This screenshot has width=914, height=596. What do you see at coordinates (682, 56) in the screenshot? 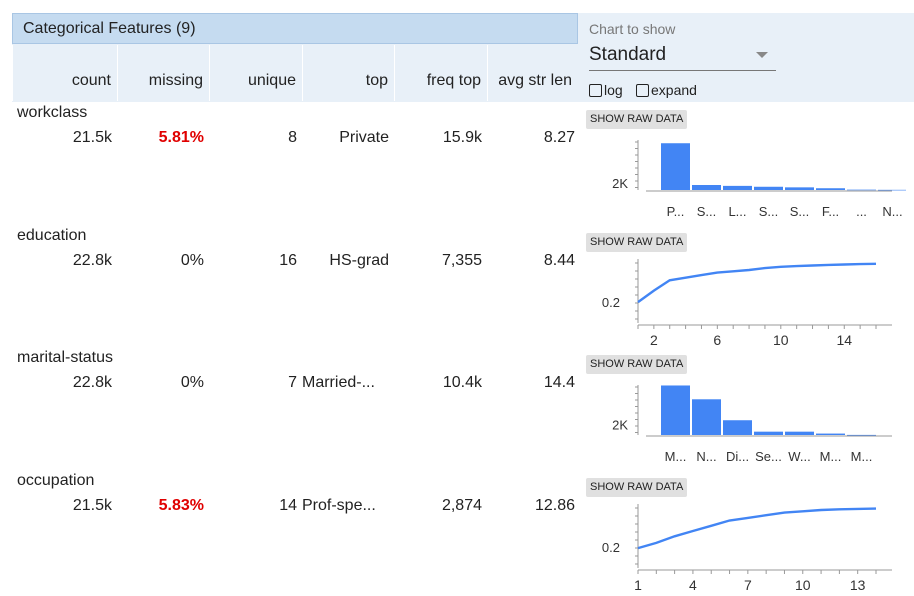
I see `chart-type-select: Standard` at bounding box center [682, 56].